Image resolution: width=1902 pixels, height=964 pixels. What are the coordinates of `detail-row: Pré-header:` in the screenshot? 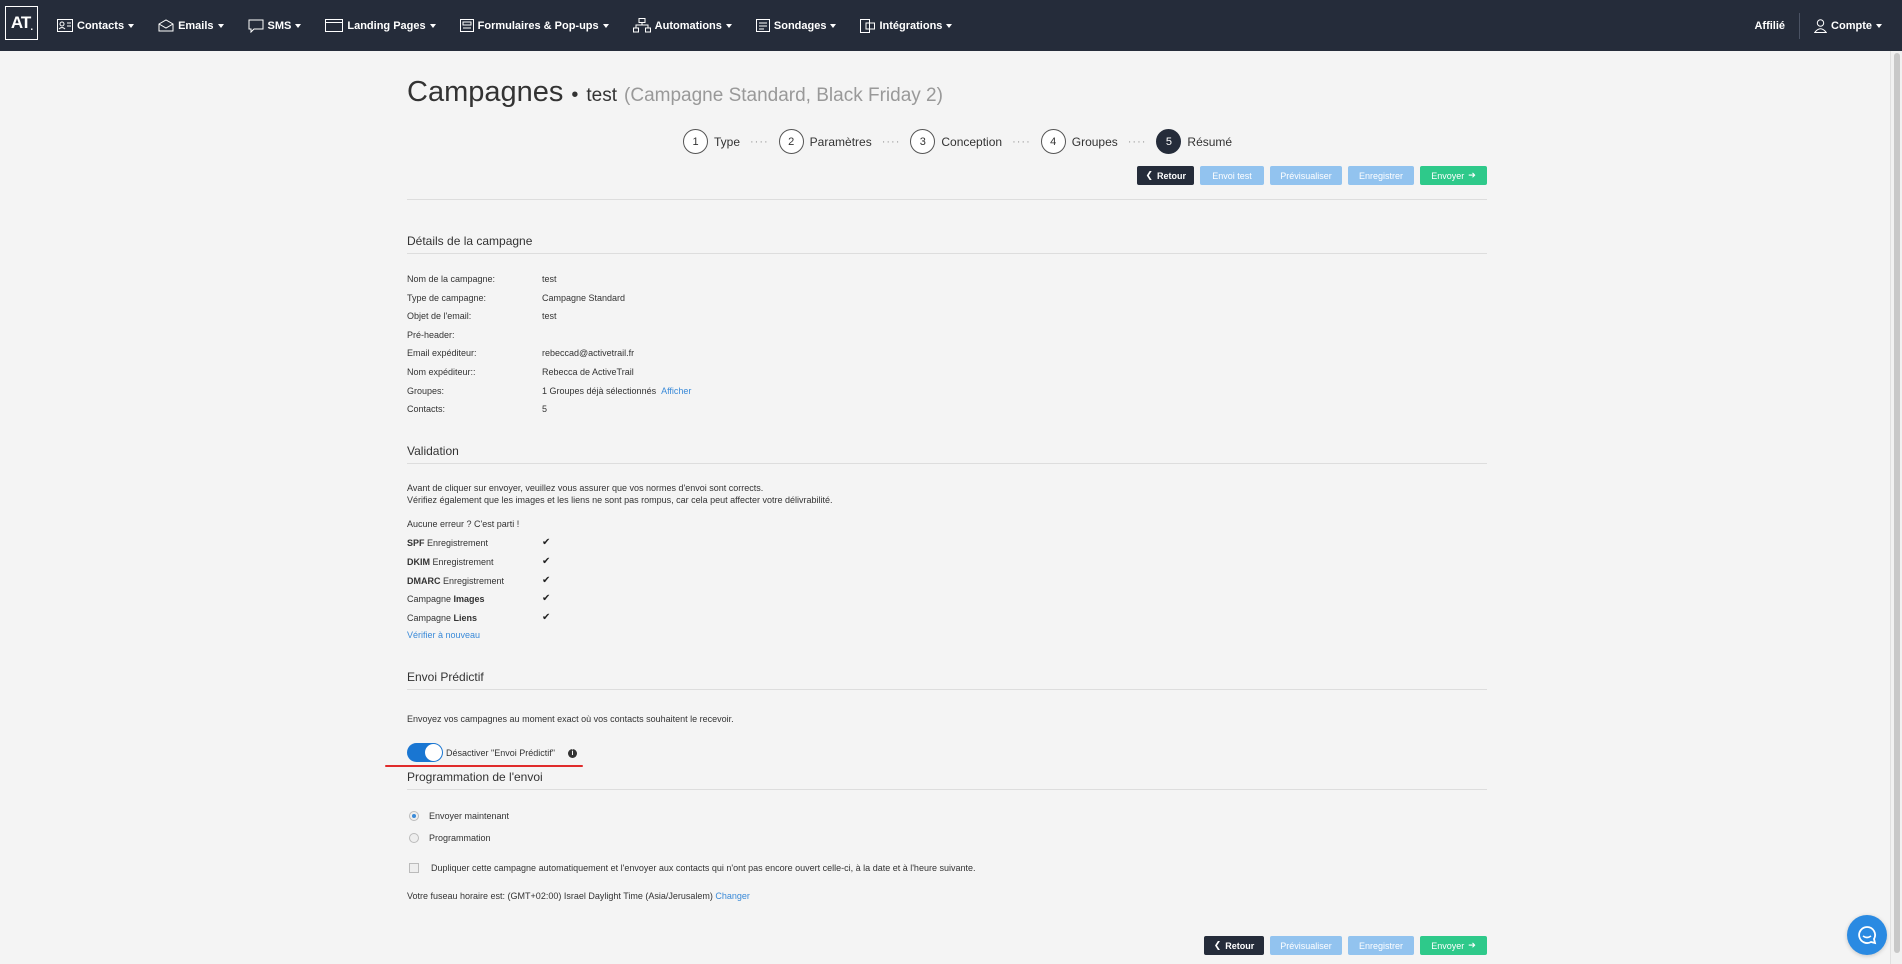 It's located at (474, 335).